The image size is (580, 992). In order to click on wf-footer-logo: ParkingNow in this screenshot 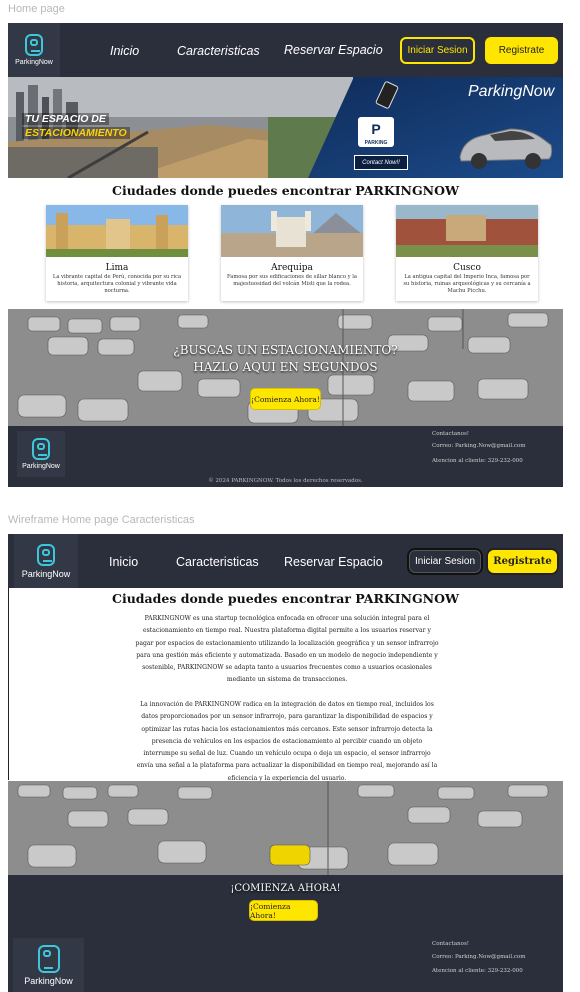, I will do `click(48, 965)`.